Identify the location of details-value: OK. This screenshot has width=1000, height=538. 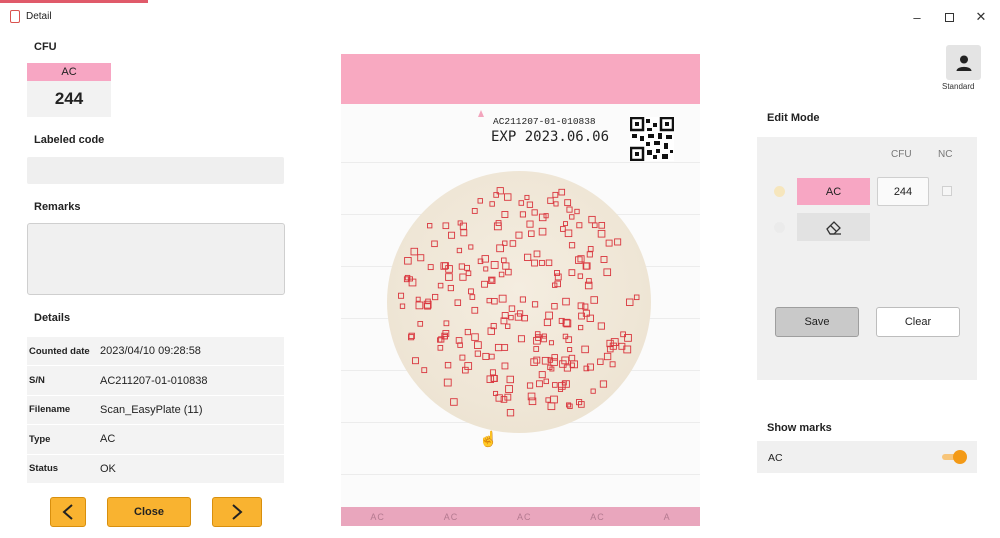
(108, 468).